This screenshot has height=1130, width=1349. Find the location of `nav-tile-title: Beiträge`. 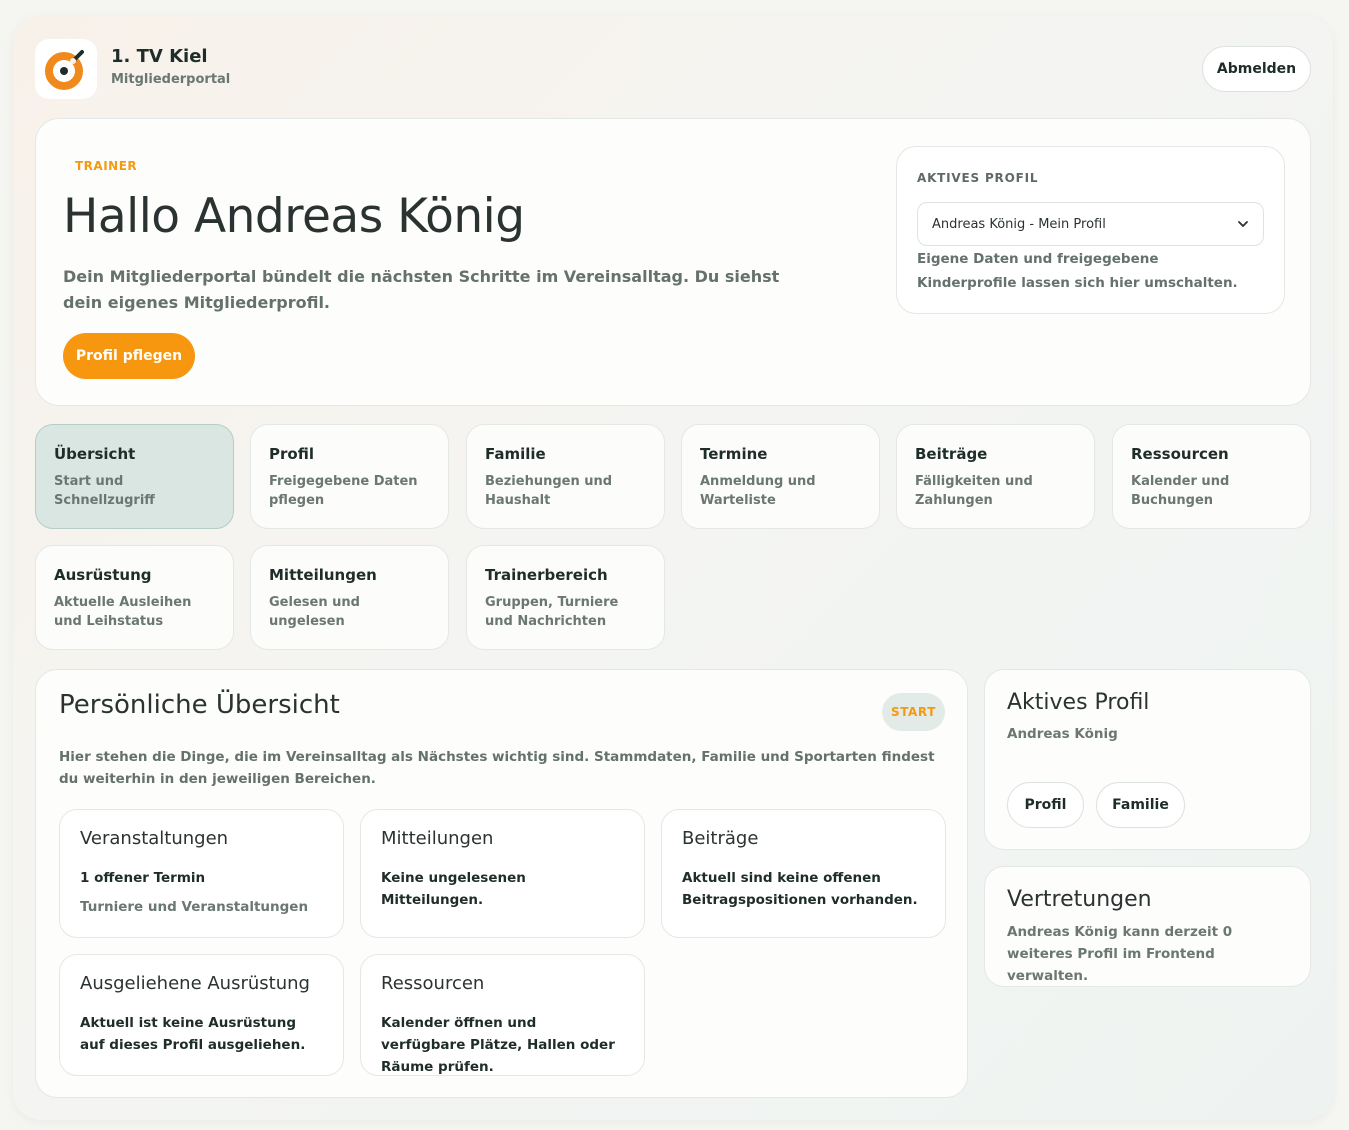

nav-tile-title: Beiträge is located at coordinates (951, 454).